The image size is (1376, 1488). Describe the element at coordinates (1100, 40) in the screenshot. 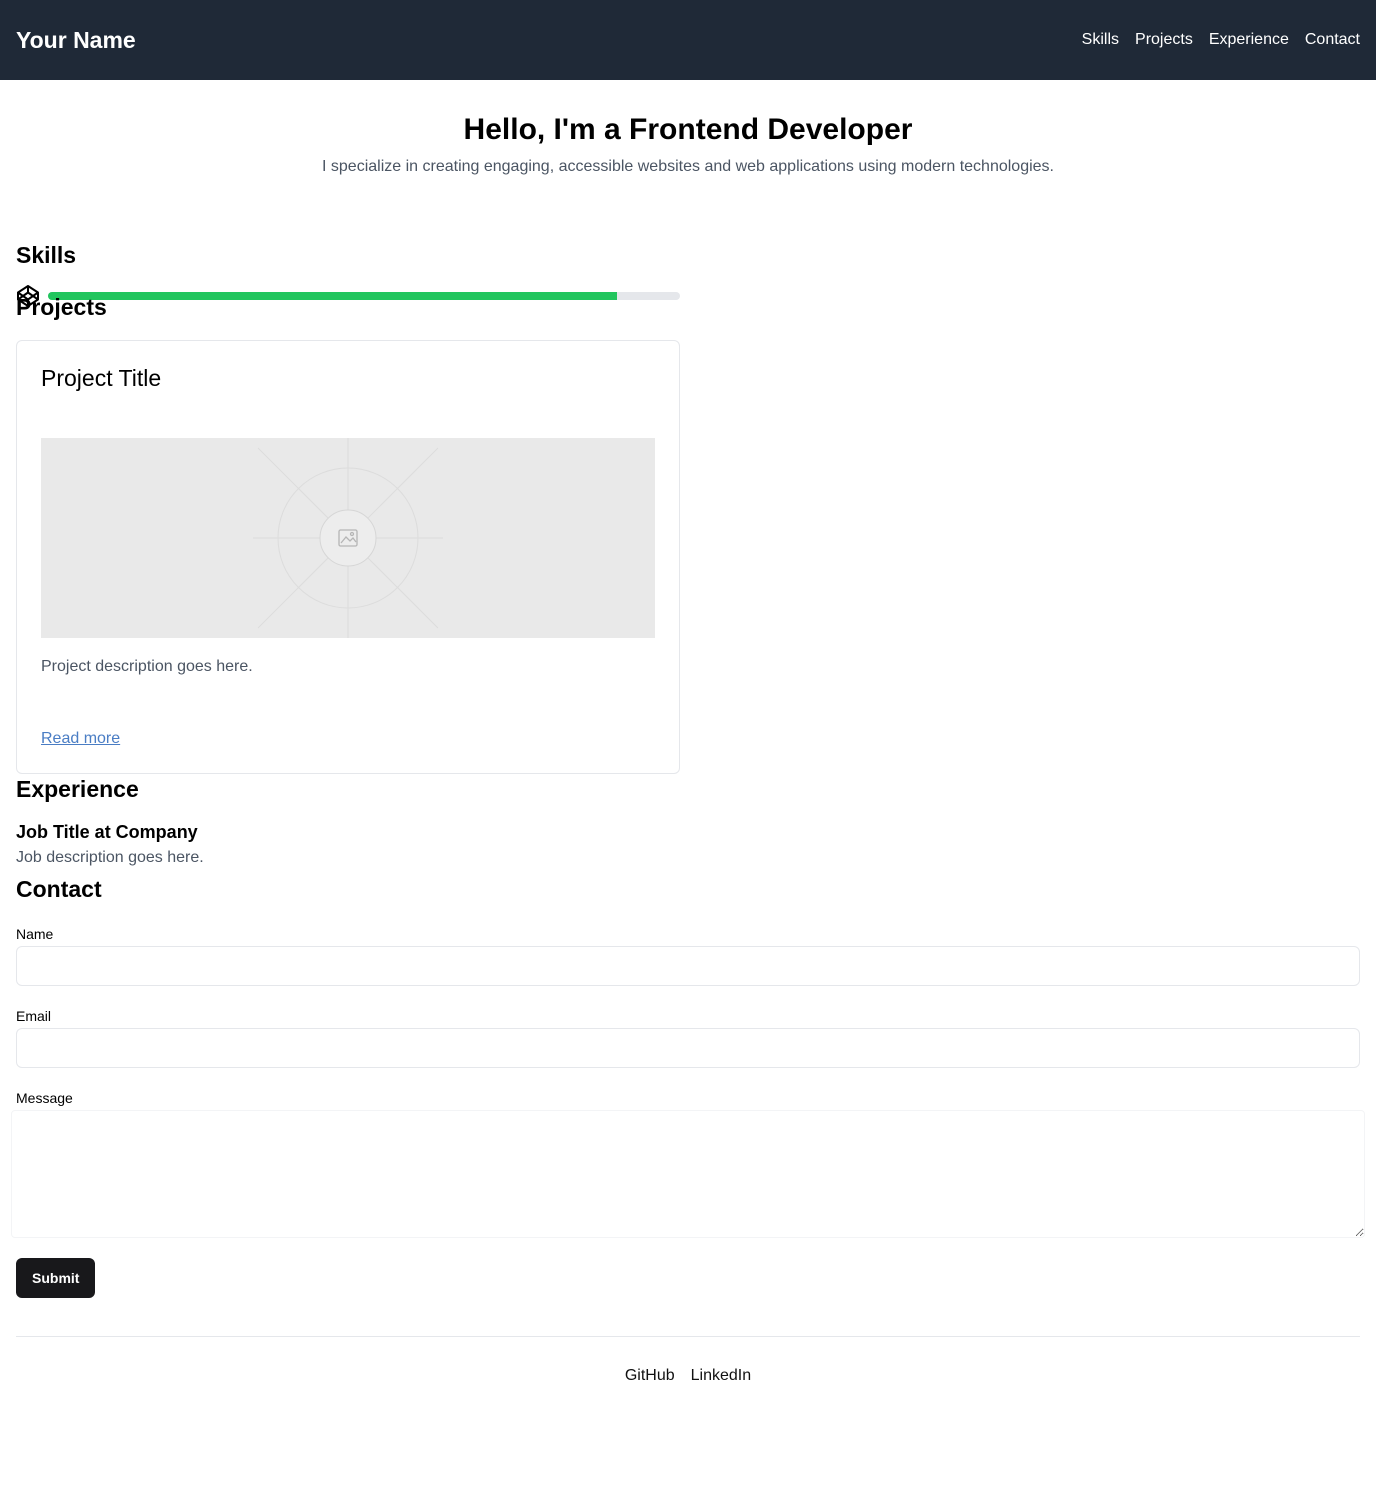

I see `nav-link-skills: Skills` at that location.